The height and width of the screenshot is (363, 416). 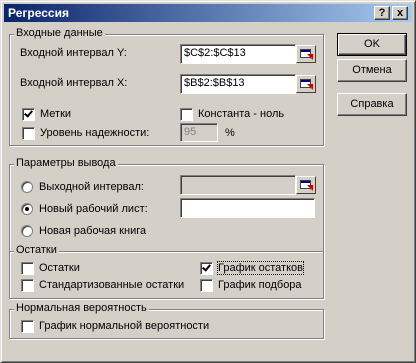 I want to click on residual-plots-checkbox, so click(x=206, y=268).